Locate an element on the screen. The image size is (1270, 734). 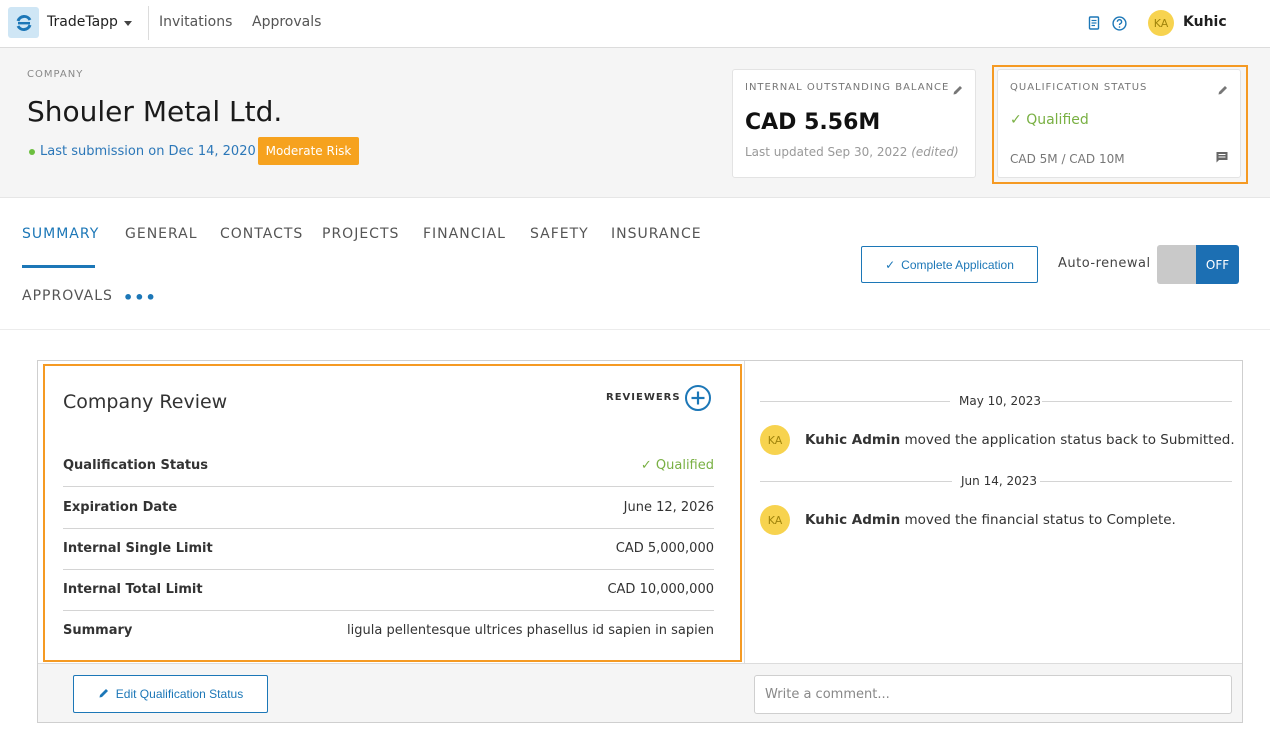
tabs-divider is located at coordinates (635, 329).